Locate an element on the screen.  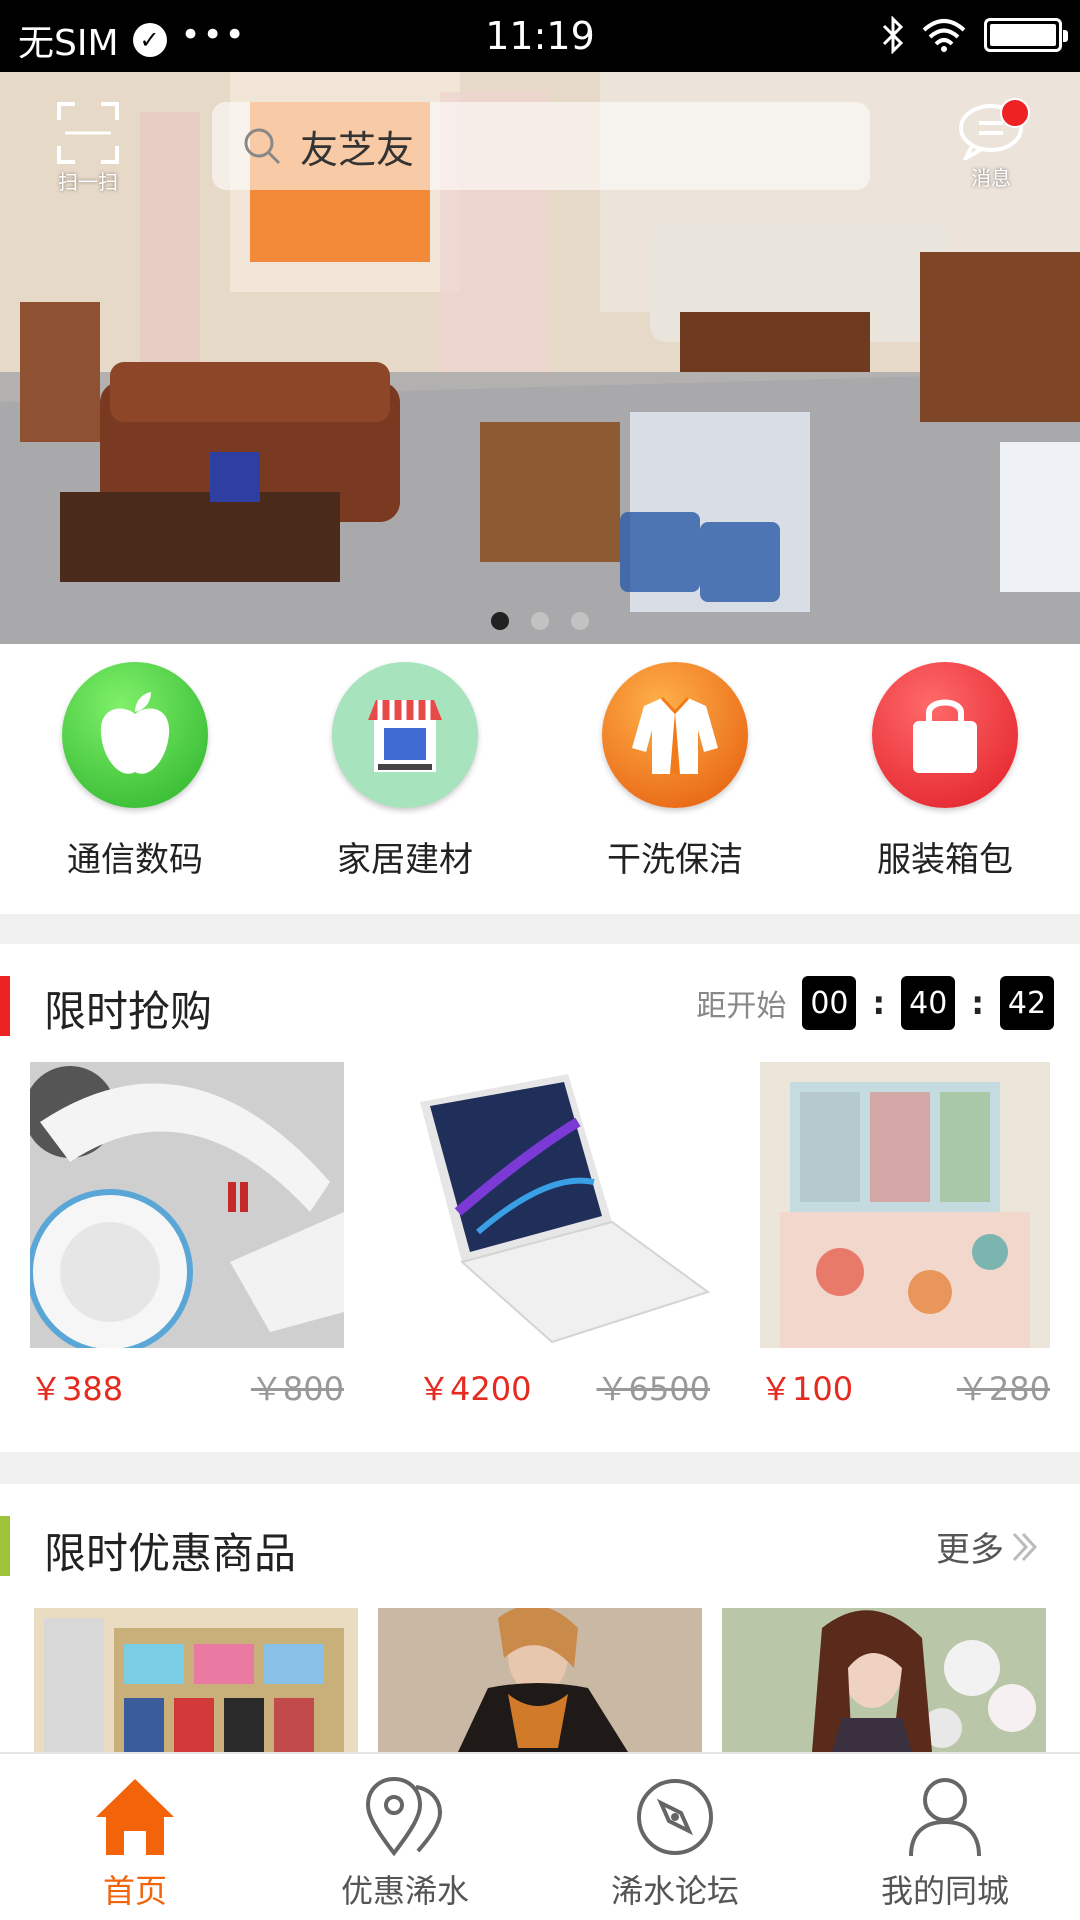
notification-badge is located at coordinates (1015, 113).